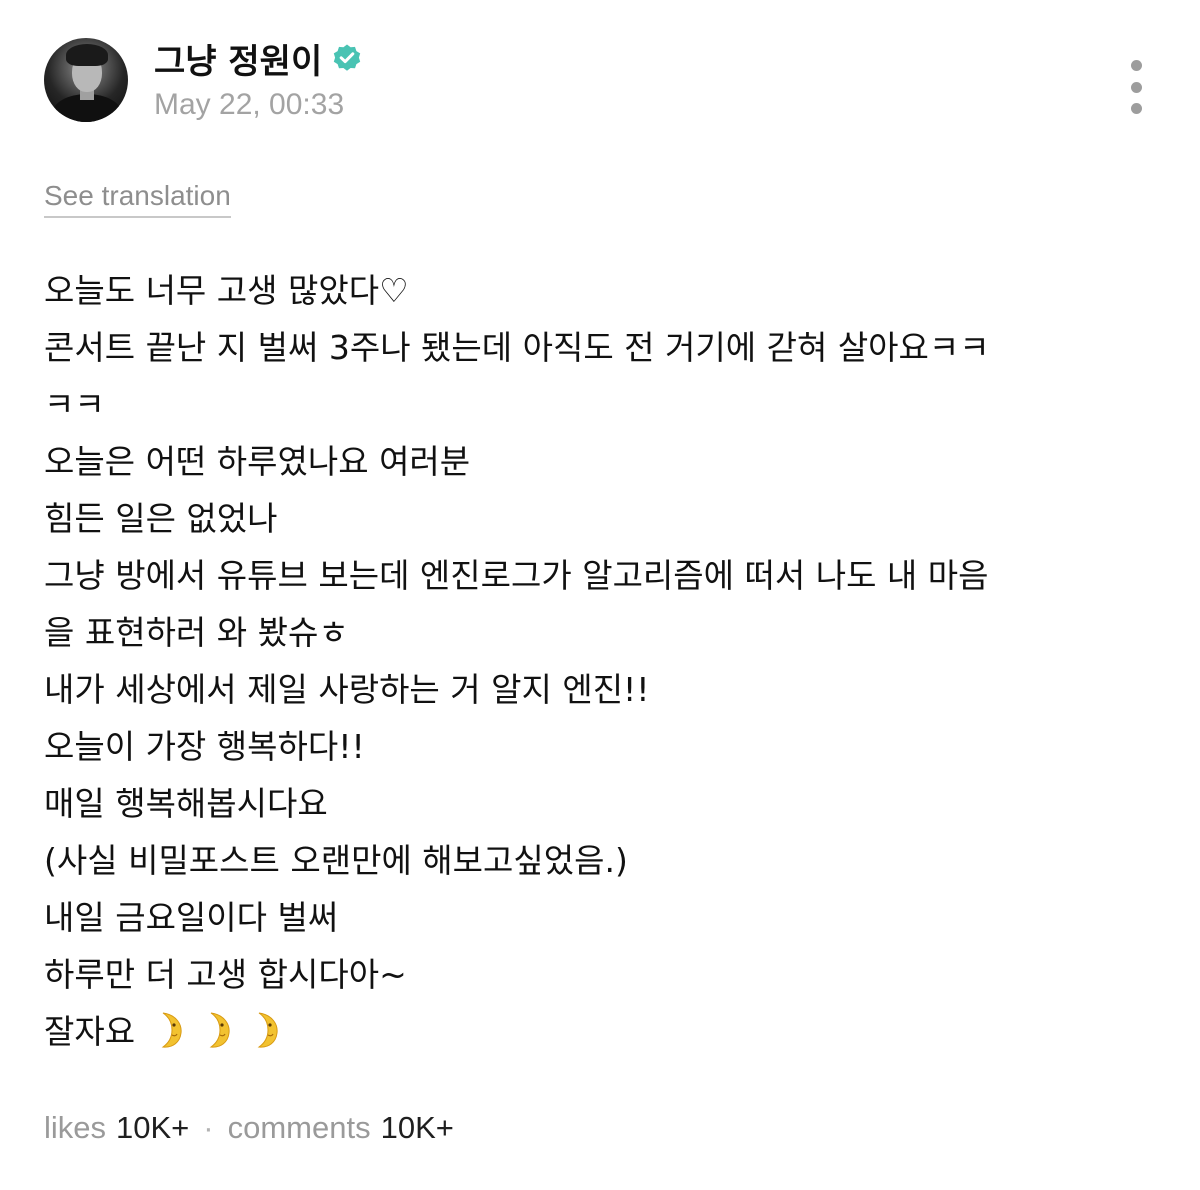 This screenshot has width=1200, height=1190. Describe the element at coordinates (196, 632) in the screenshot. I see `post-body-line: 을 표현하러 와 봤슈ㅎ` at that location.